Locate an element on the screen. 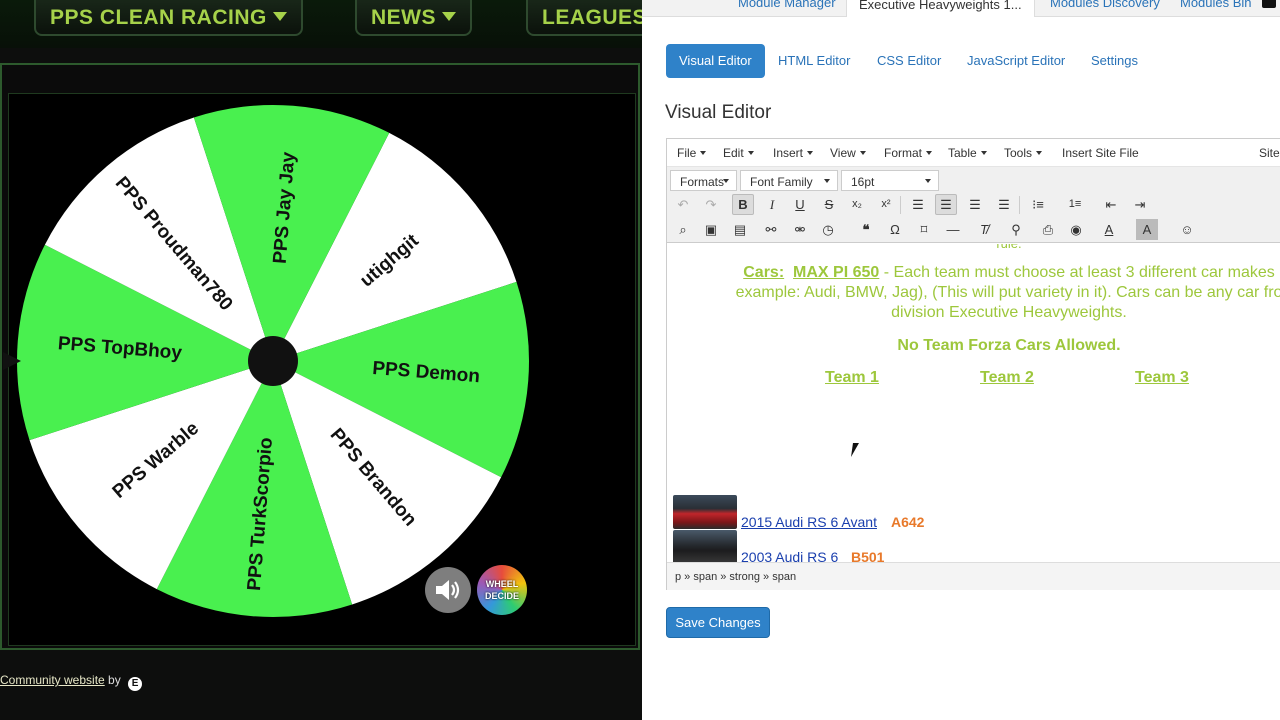 The width and height of the screenshot is (1280, 720). align-right-icon: ☰ is located at coordinates (975, 204).